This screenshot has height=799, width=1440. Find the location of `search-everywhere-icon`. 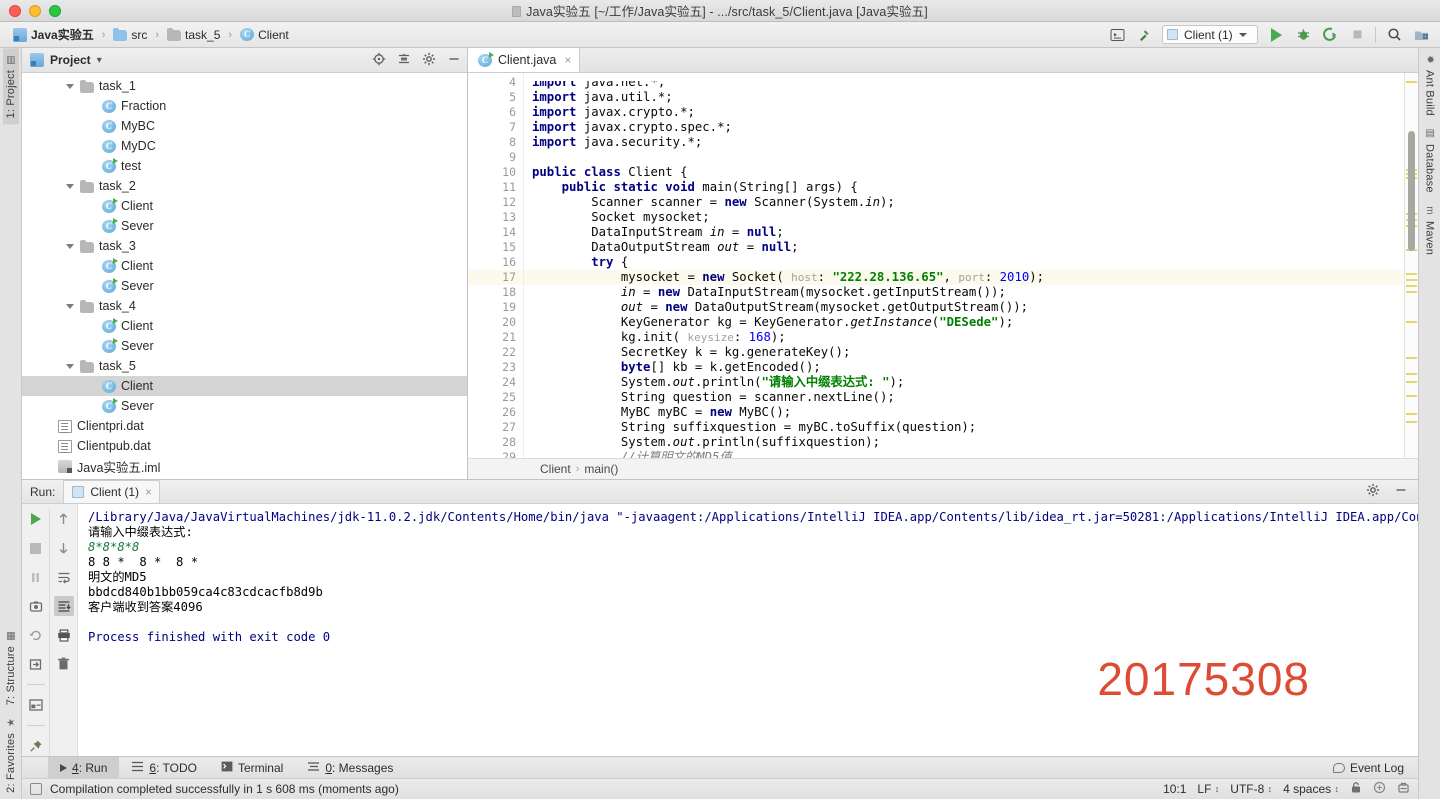

search-everywhere-icon is located at coordinates (1394, 35).